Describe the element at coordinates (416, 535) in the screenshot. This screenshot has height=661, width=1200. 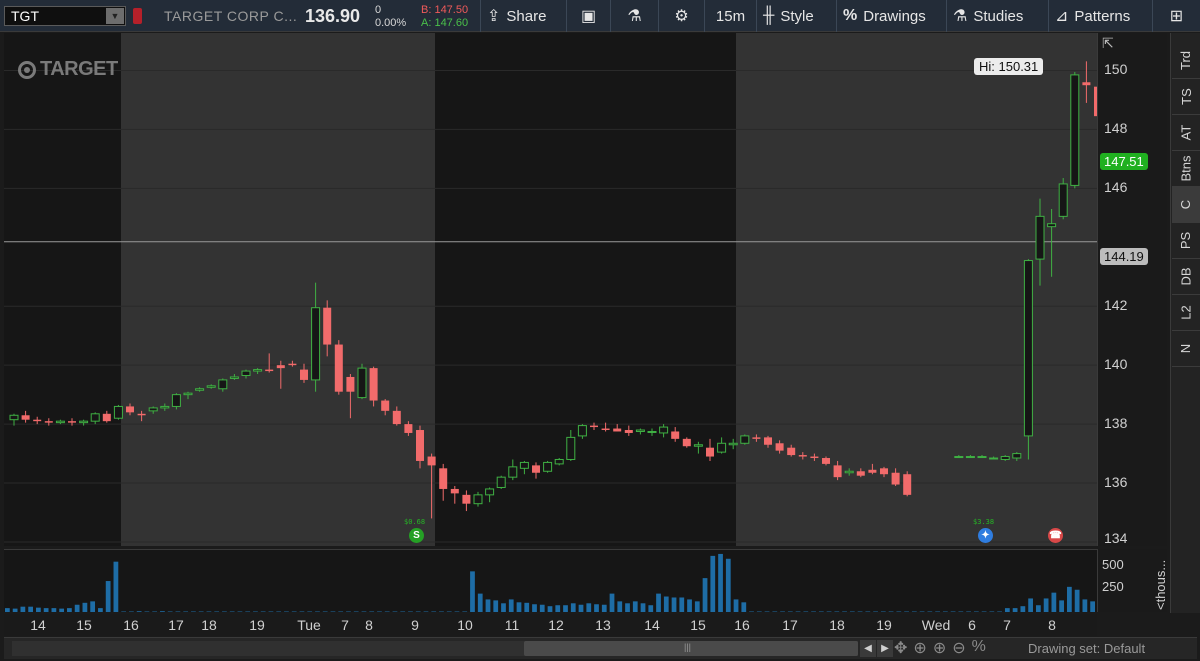
I see `dividend-icon: S` at that location.